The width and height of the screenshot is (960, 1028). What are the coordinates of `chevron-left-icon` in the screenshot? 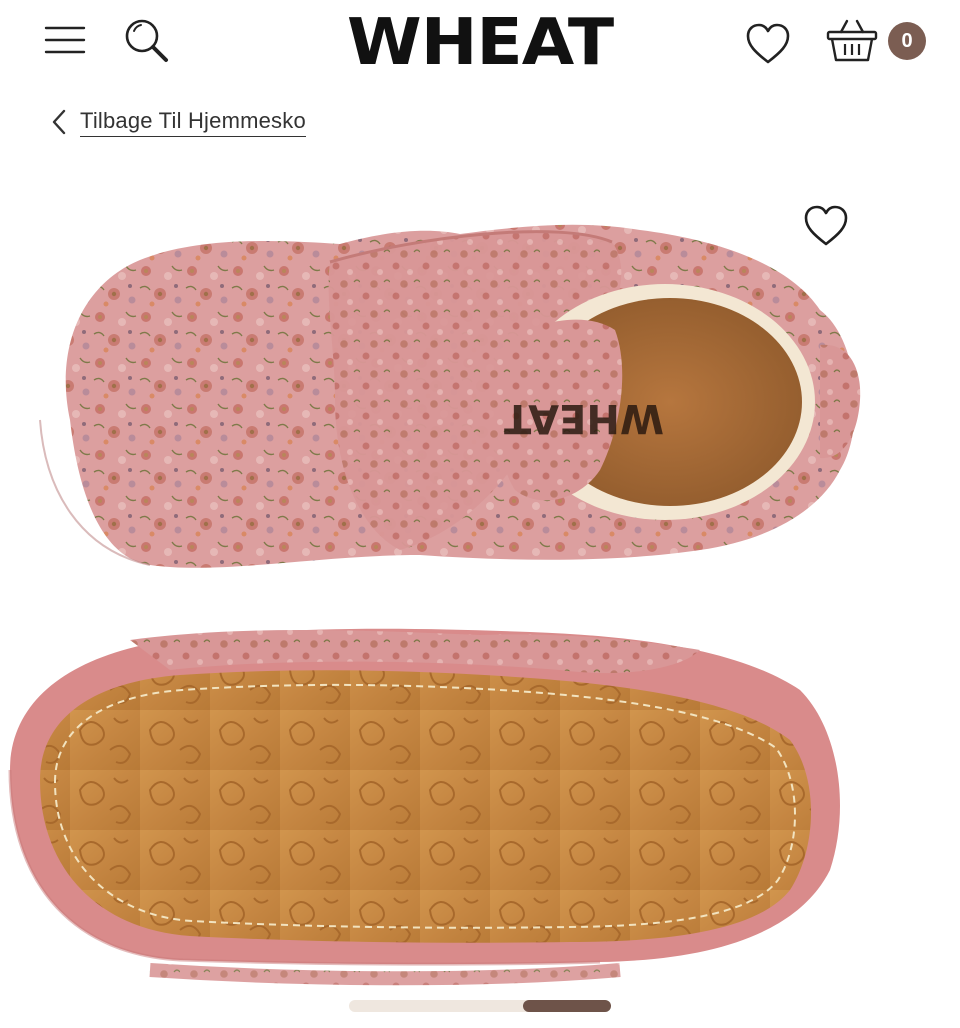 It's located at (59, 122).